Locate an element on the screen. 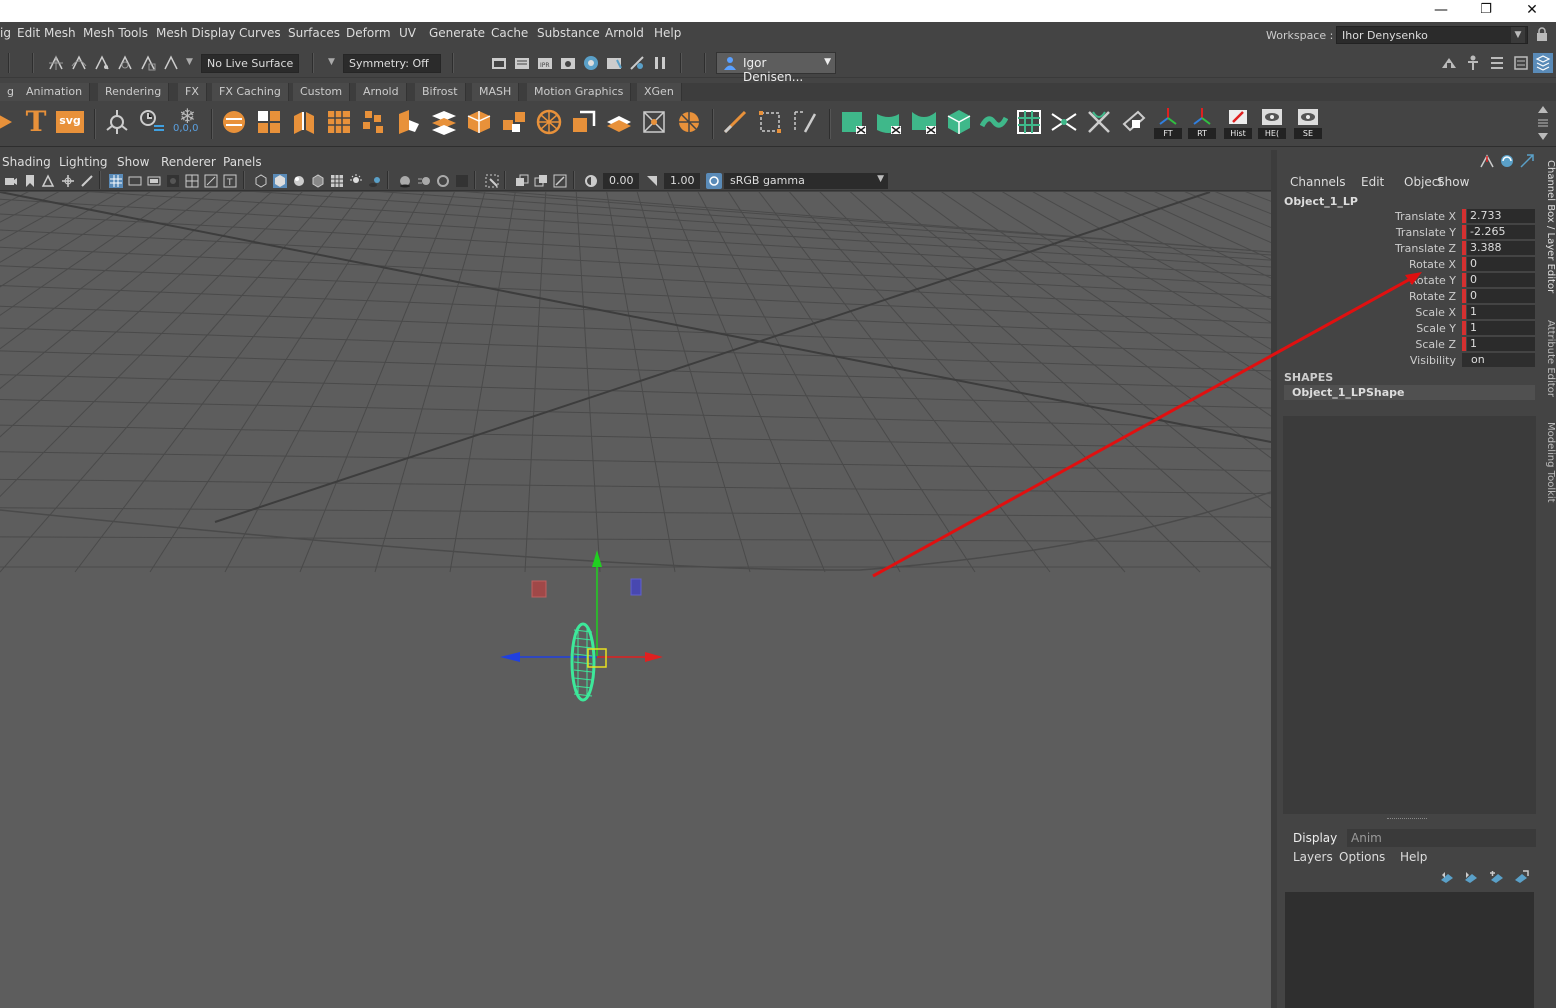 This screenshot has height=1008, width=1556. color-management-icon is located at coordinates (714, 181).